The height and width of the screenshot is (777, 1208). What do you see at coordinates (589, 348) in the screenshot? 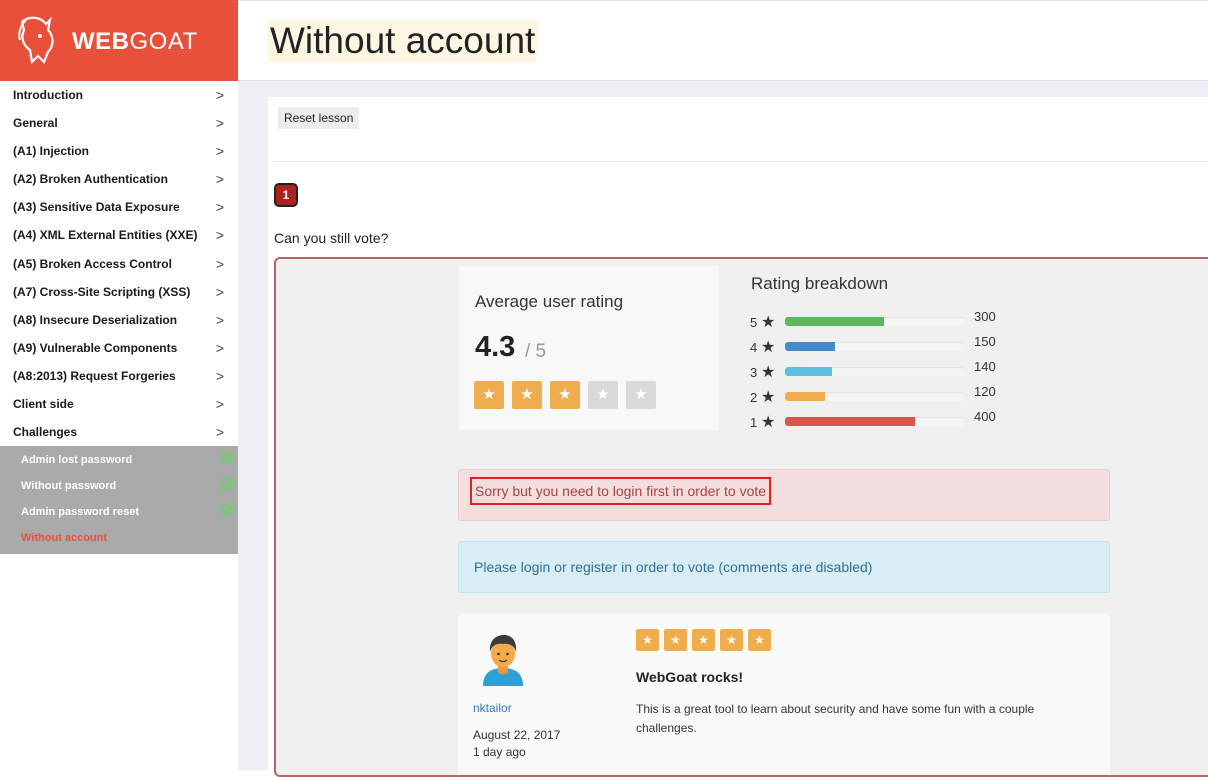
I see `average-rating-card: Average user rating 4.3 / 5 ★ ★ ★ ★ ★` at bounding box center [589, 348].